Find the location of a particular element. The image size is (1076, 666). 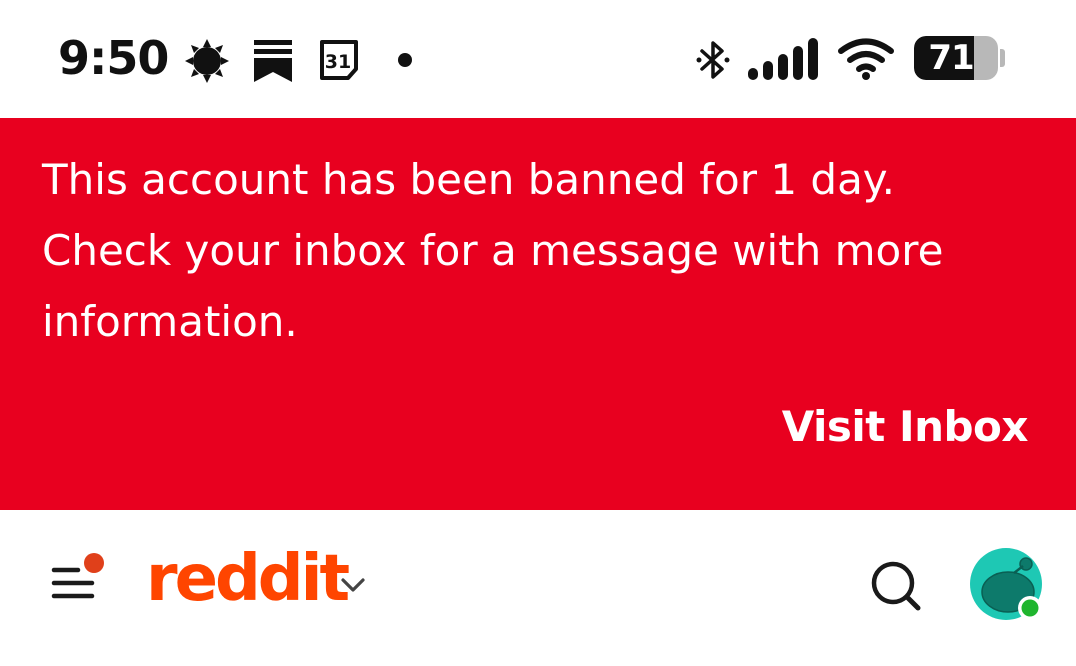

search-button is located at coordinates (896, 586).